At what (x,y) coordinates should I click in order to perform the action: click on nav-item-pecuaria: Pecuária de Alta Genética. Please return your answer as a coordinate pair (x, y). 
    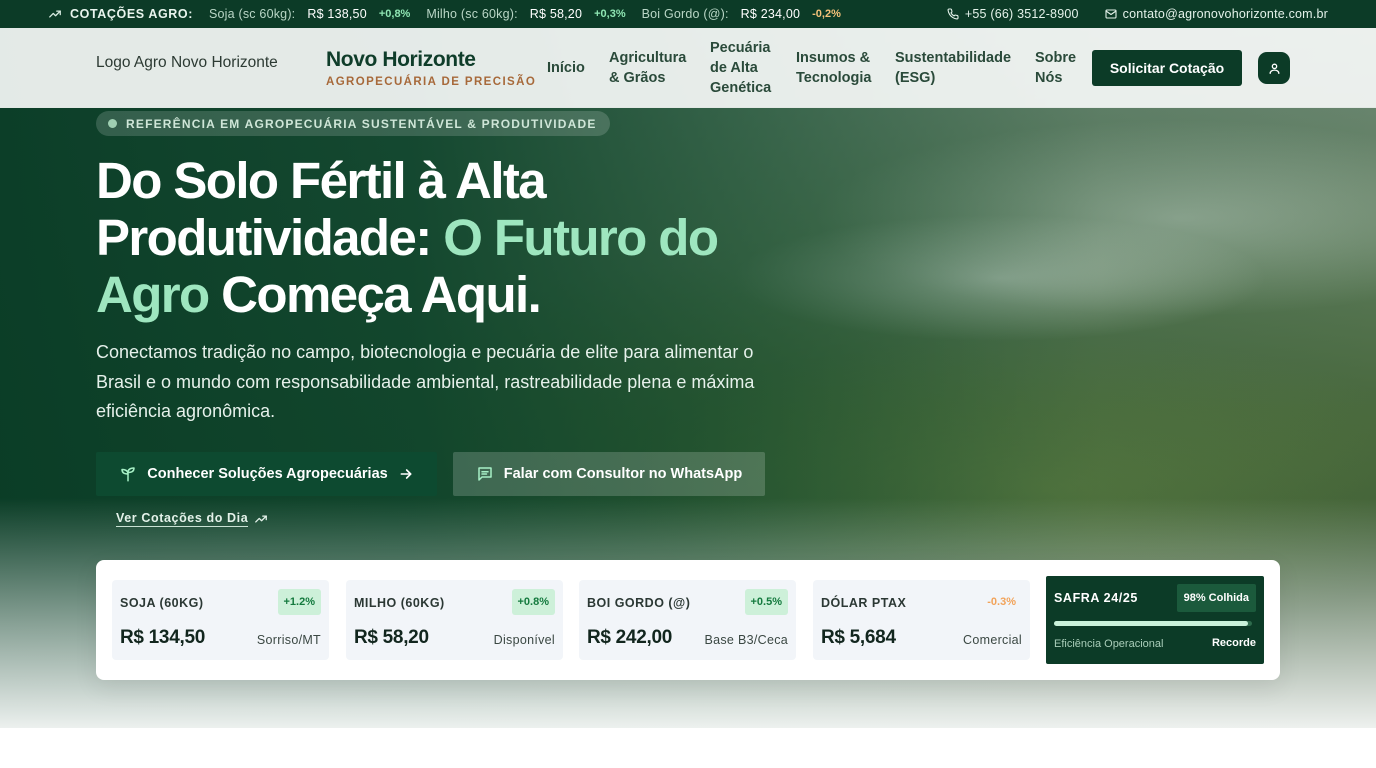
    Looking at the image, I should click on (744, 68).